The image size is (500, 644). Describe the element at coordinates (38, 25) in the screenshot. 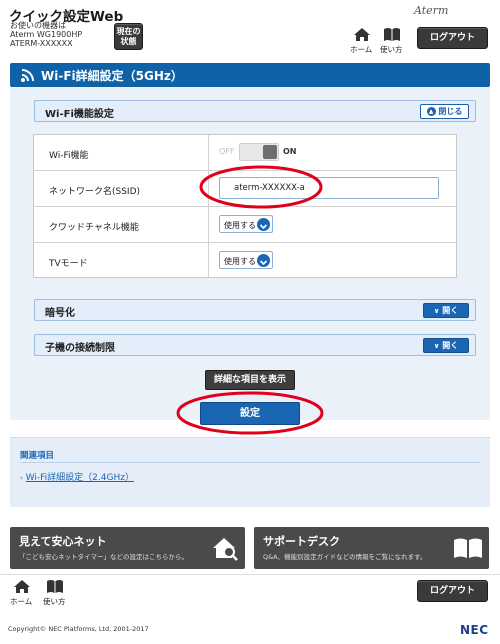

I see `device-caption: お使いの機器は` at that location.